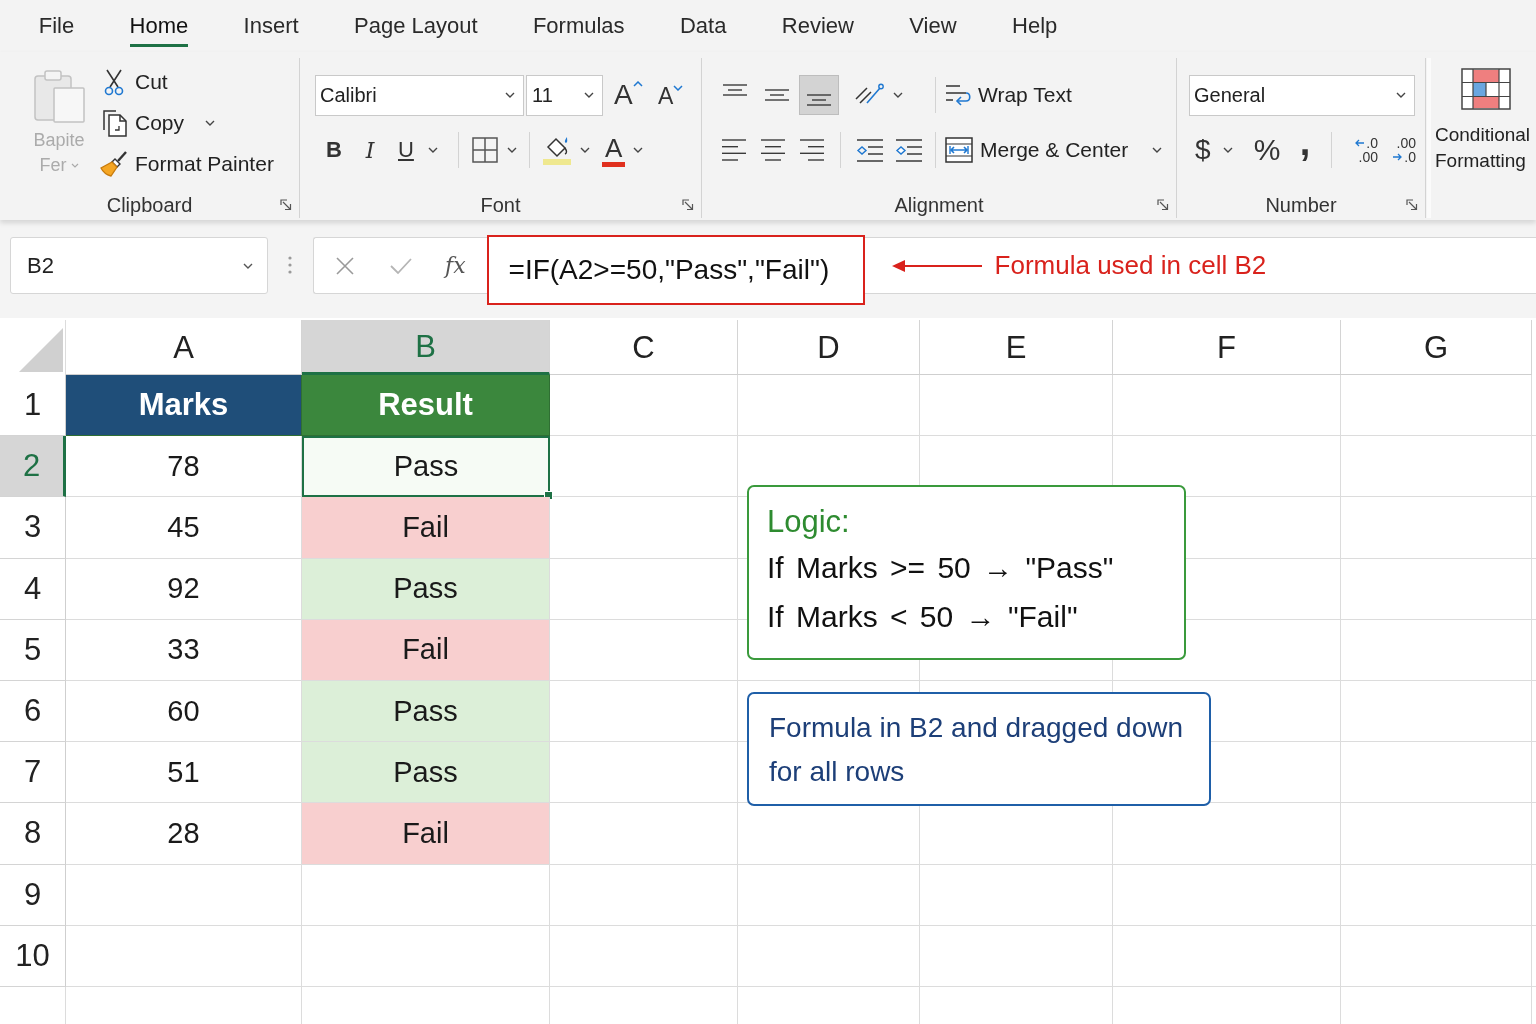 The width and height of the screenshot is (1536, 1024). I want to click on align-bottom-button, so click(819, 95).